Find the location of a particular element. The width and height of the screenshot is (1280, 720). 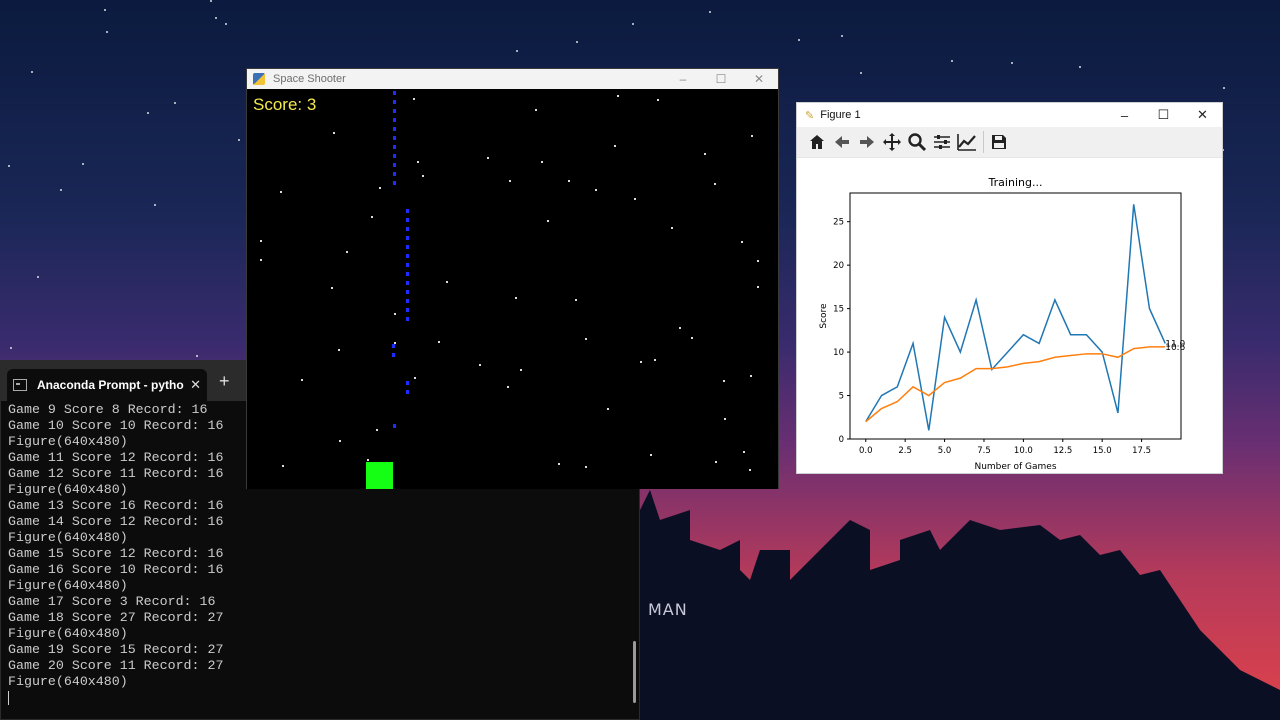

terminal-line: Game 14 Score 12 Record: 16 is located at coordinates (116, 521).